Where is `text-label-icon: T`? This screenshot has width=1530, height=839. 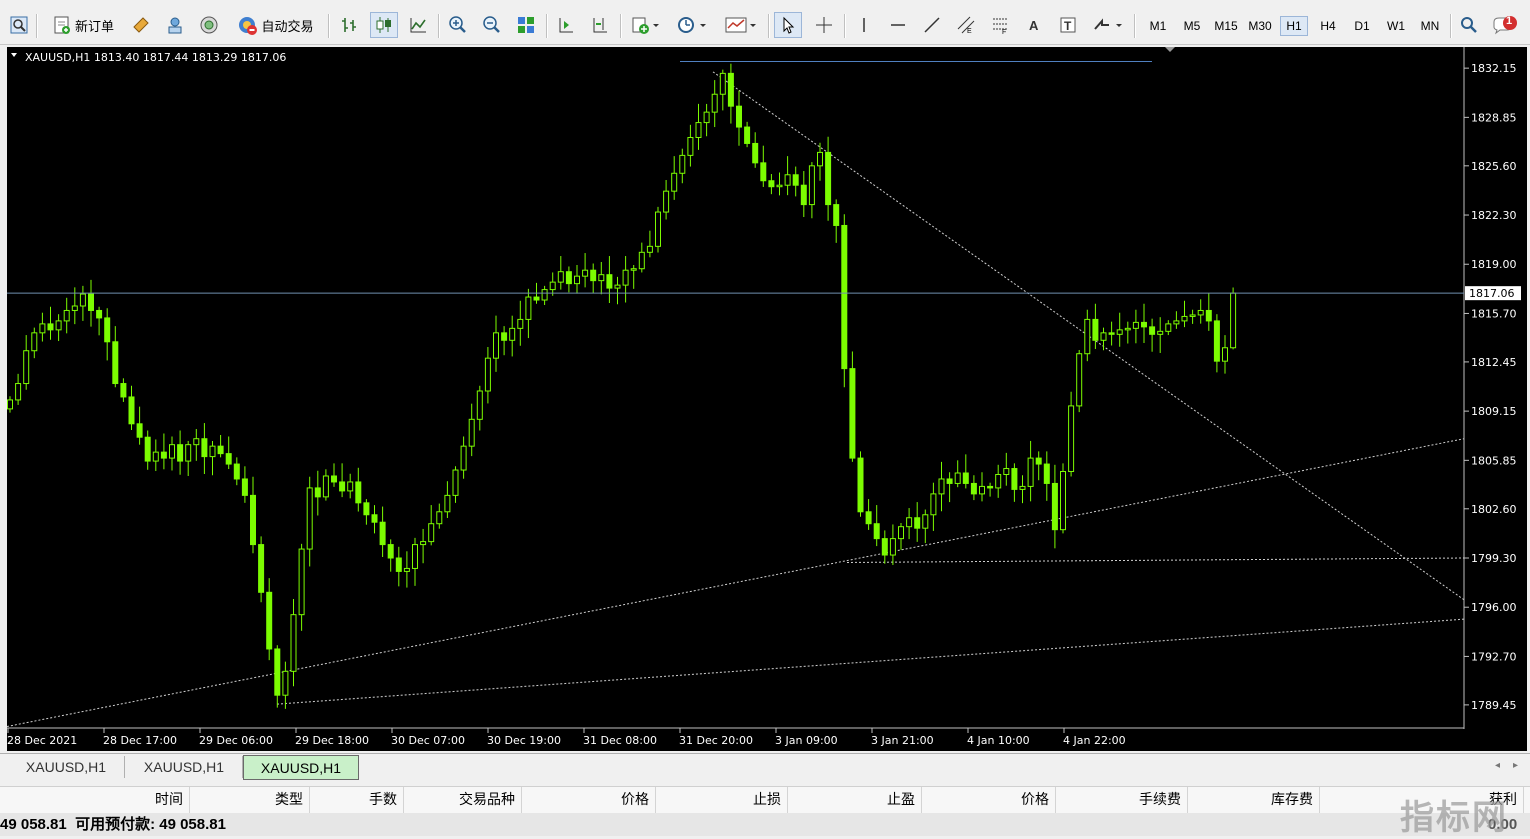
text-label-icon: T is located at coordinates (1068, 25).